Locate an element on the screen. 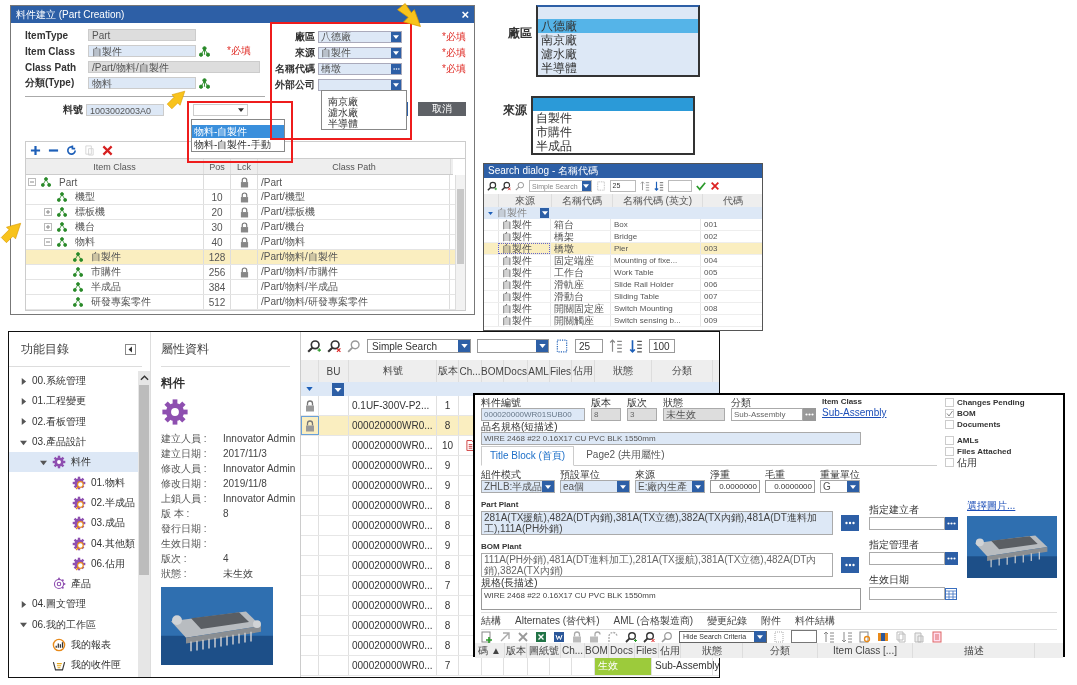 The image size is (1077, 685). table-cell: 512 is located at coordinates (217, 302).